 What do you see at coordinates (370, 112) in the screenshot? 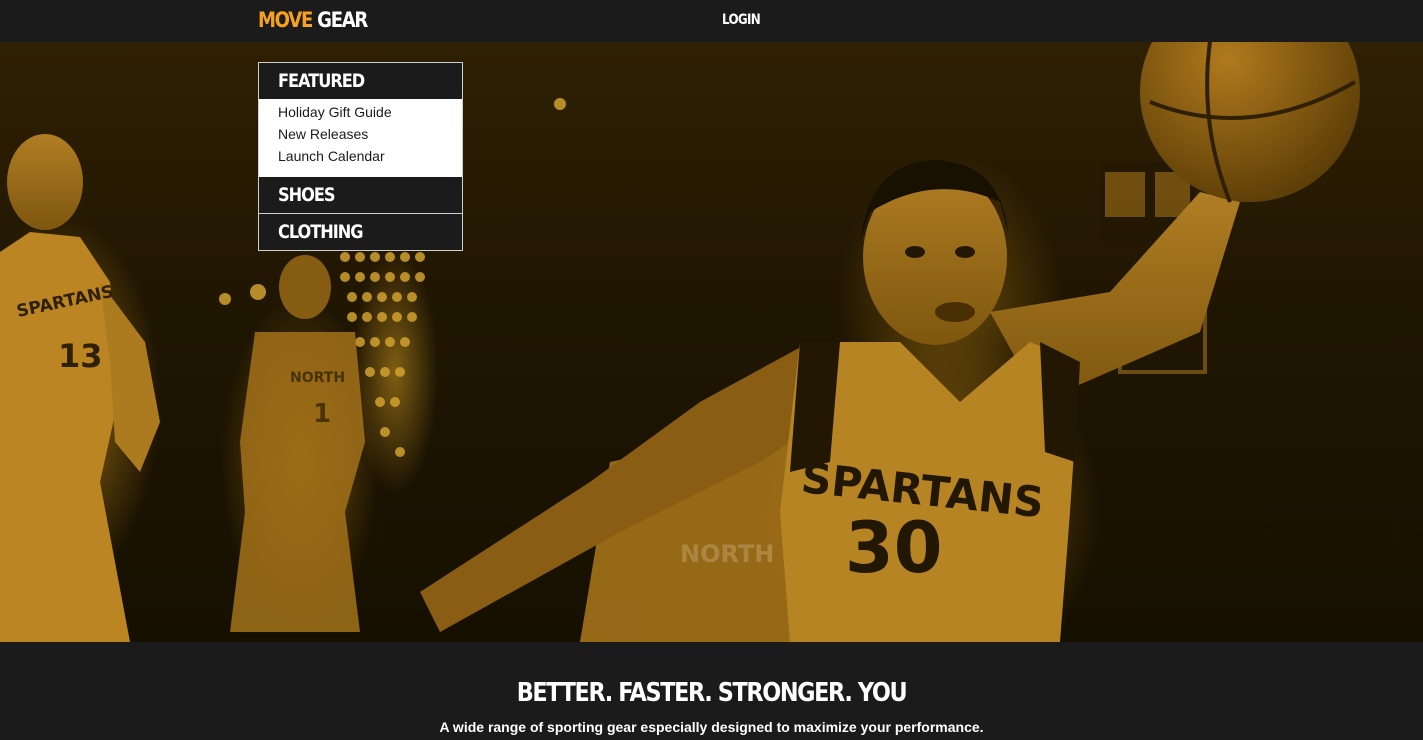
I see `submenu-item-holiday-gift-guide: Holiday Gift Guide` at bounding box center [370, 112].